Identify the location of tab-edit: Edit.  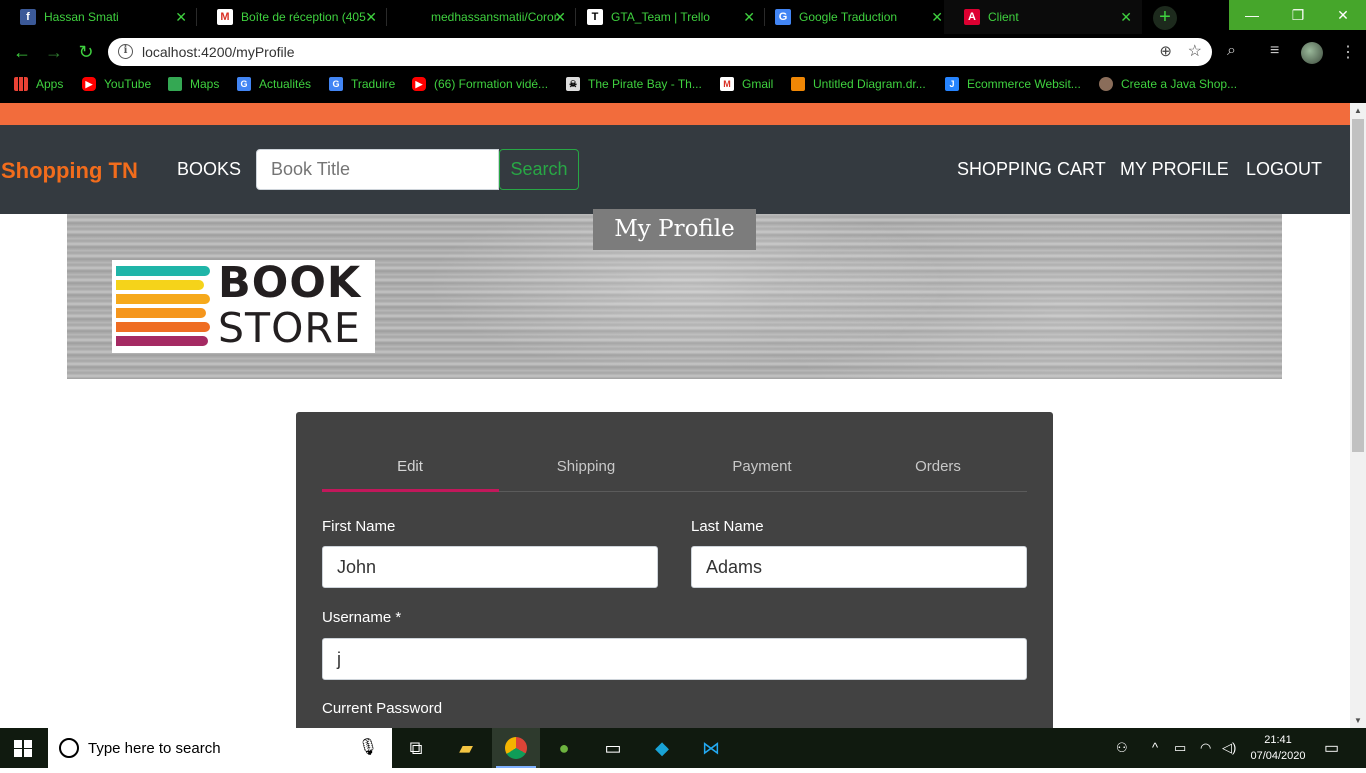
(410, 466).